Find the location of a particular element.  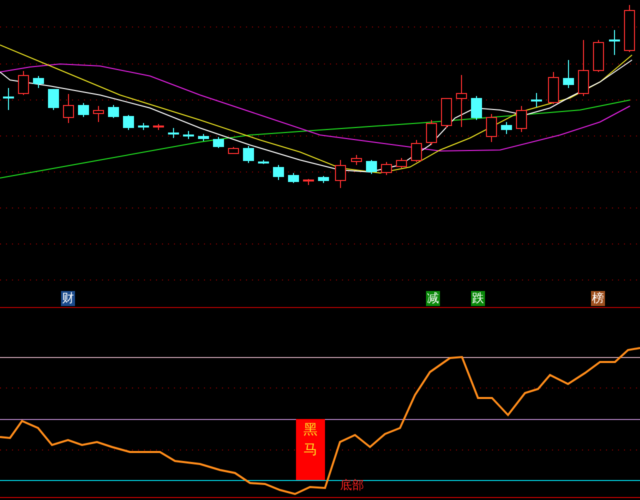

bottom-label: 底部 is located at coordinates (352, 485).